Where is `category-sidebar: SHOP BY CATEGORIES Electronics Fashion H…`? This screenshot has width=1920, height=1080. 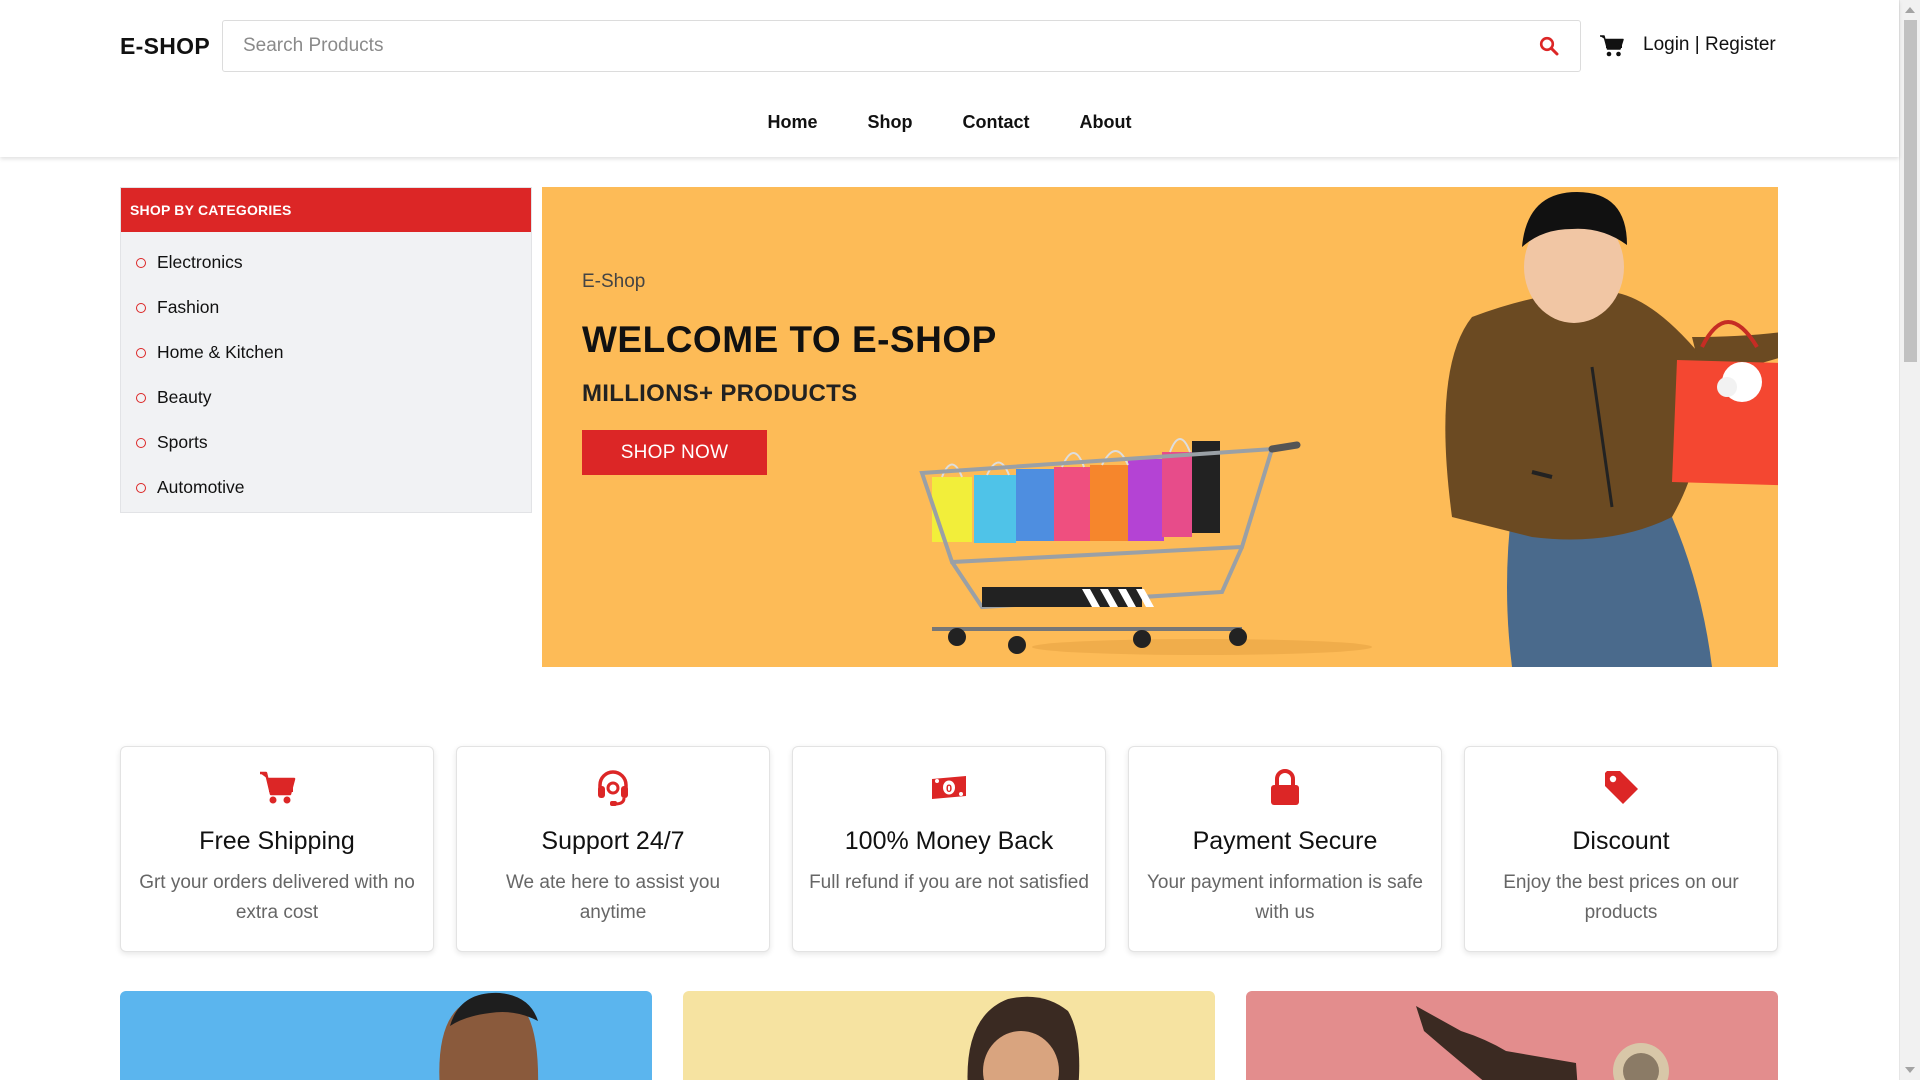
category-sidebar: SHOP BY CATEGORIES Electronics Fashion H… is located at coordinates (326, 350).